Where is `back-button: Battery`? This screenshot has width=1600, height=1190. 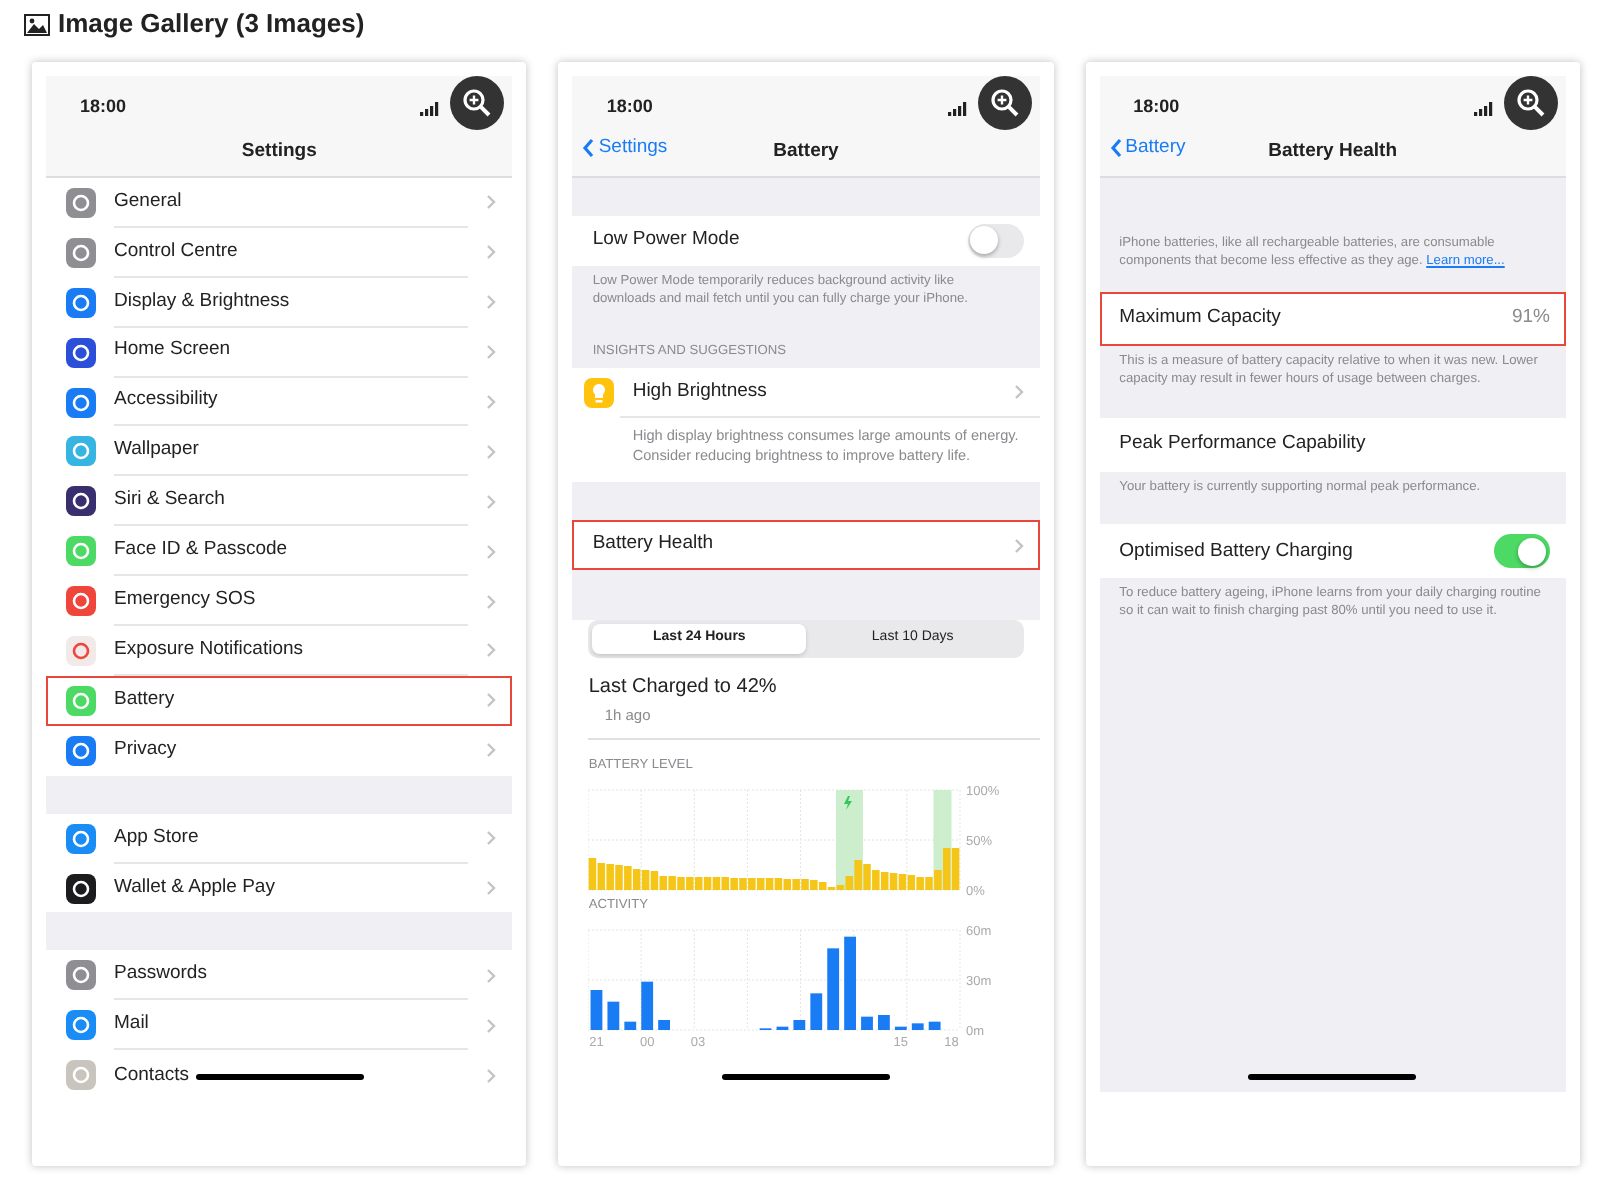
back-button: Battery is located at coordinates (1147, 148).